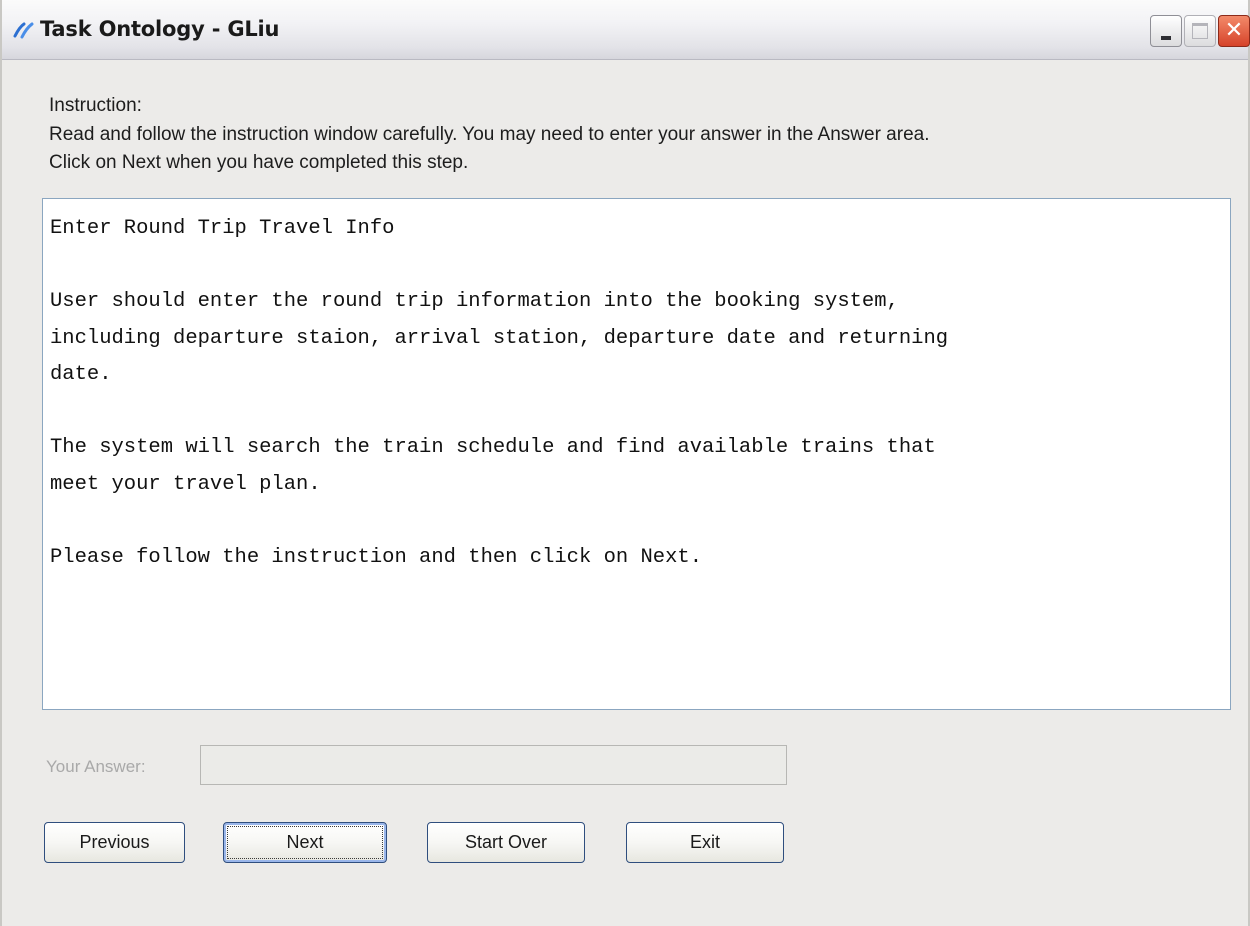 The image size is (1250, 926). I want to click on exit-button: Exit, so click(705, 842).